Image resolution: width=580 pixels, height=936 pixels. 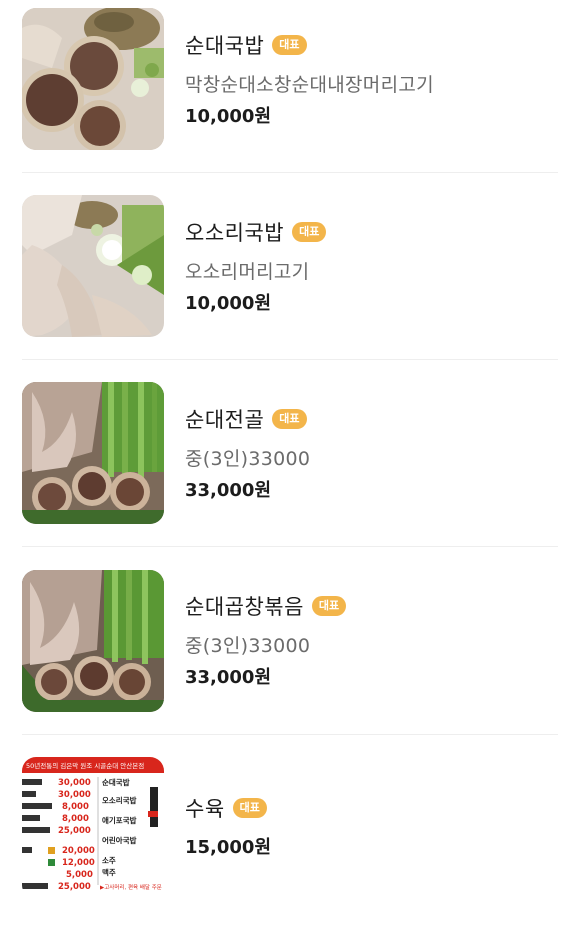 What do you see at coordinates (205, 809) in the screenshot?
I see `menu-name: 수육` at bounding box center [205, 809].